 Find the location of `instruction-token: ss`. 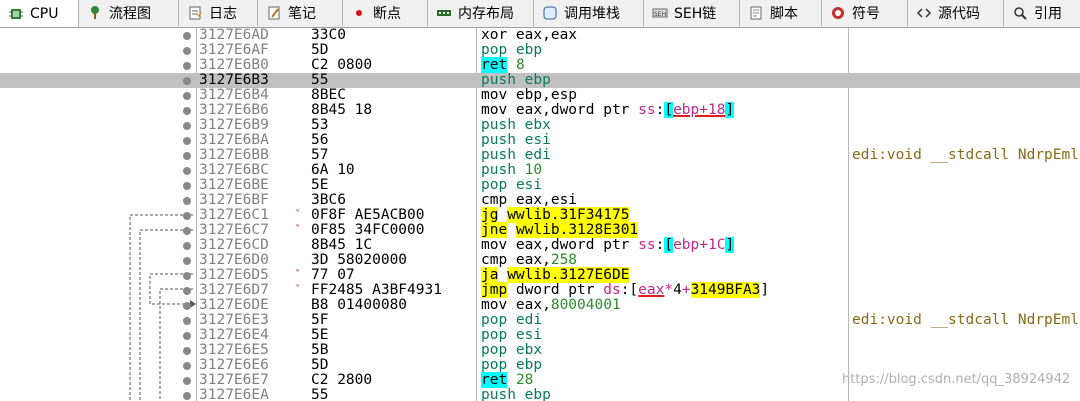

instruction-token: ss is located at coordinates (647, 245).